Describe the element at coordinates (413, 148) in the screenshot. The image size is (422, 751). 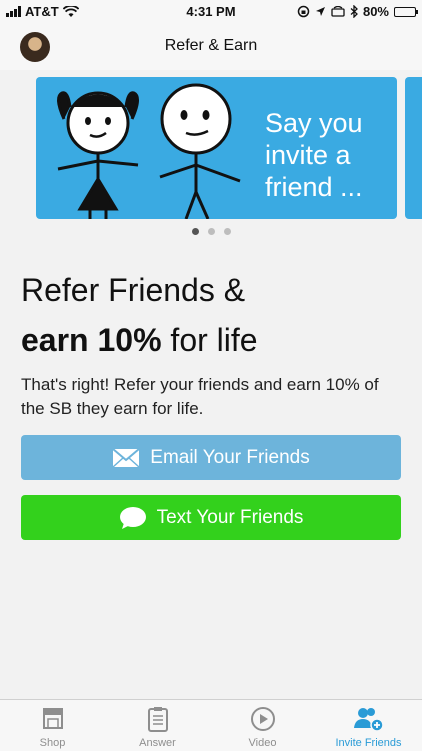
I see `carousel-next-slide` at that location.